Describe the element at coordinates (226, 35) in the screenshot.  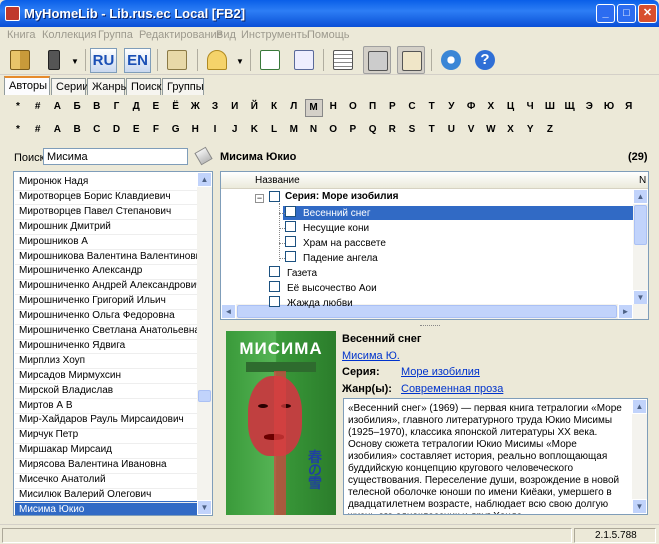
I see `menu-view: Вид` at that location.